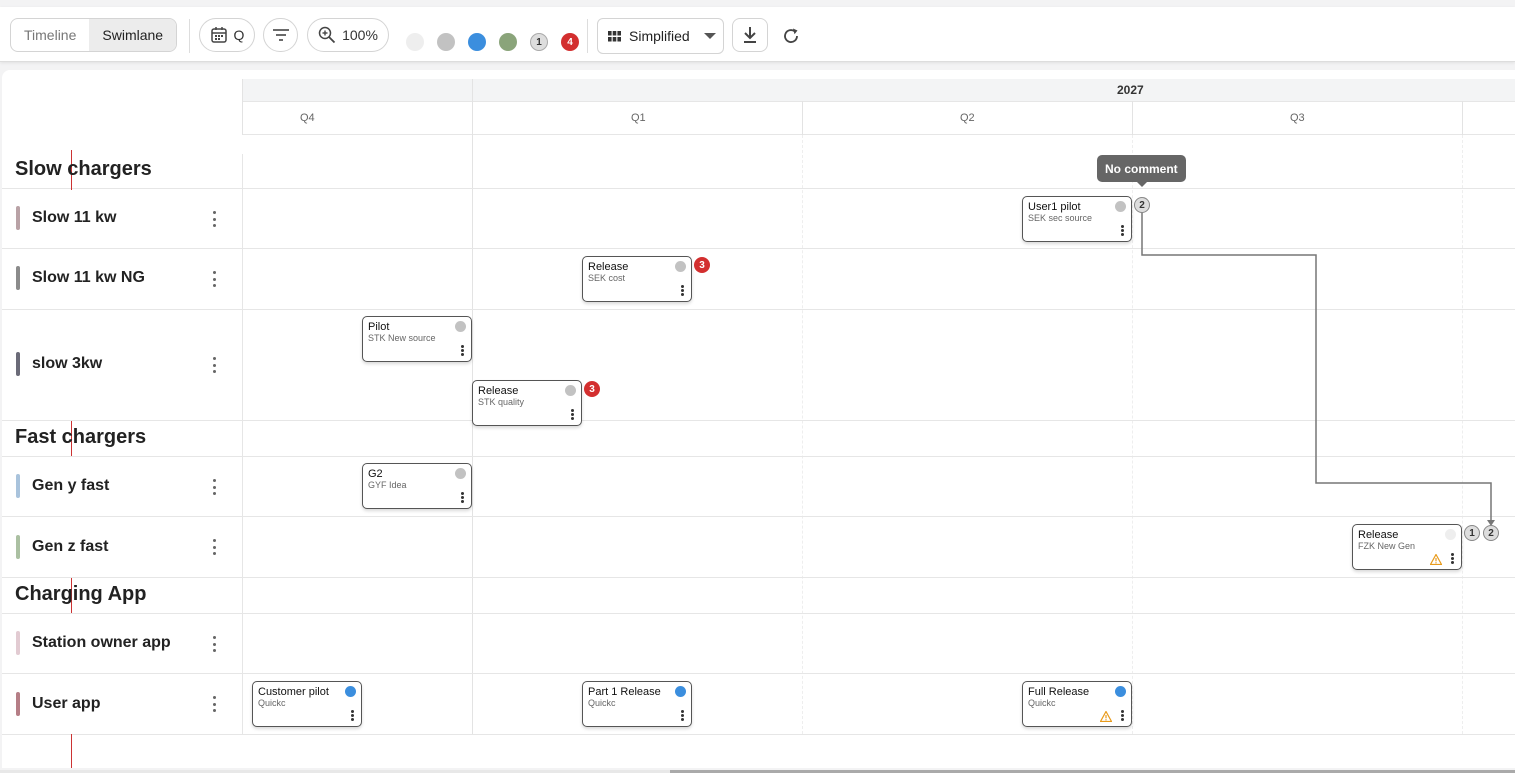 The image size is (1515, 773). I want to click on card-title: G2, so click(375, 474).